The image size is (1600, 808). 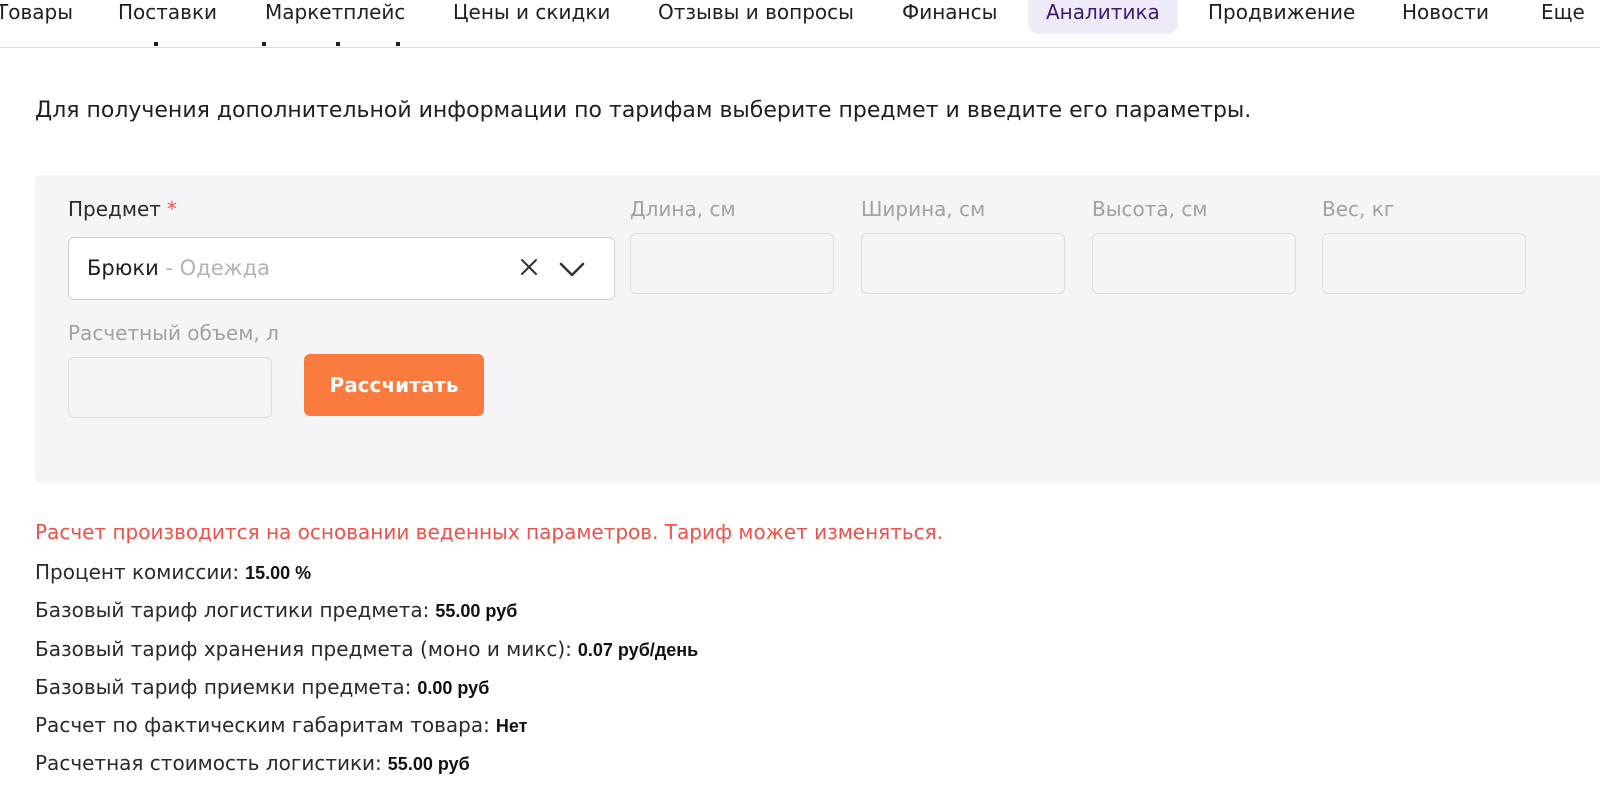 I want to click on clear-icon, so click(x=529, y=267).